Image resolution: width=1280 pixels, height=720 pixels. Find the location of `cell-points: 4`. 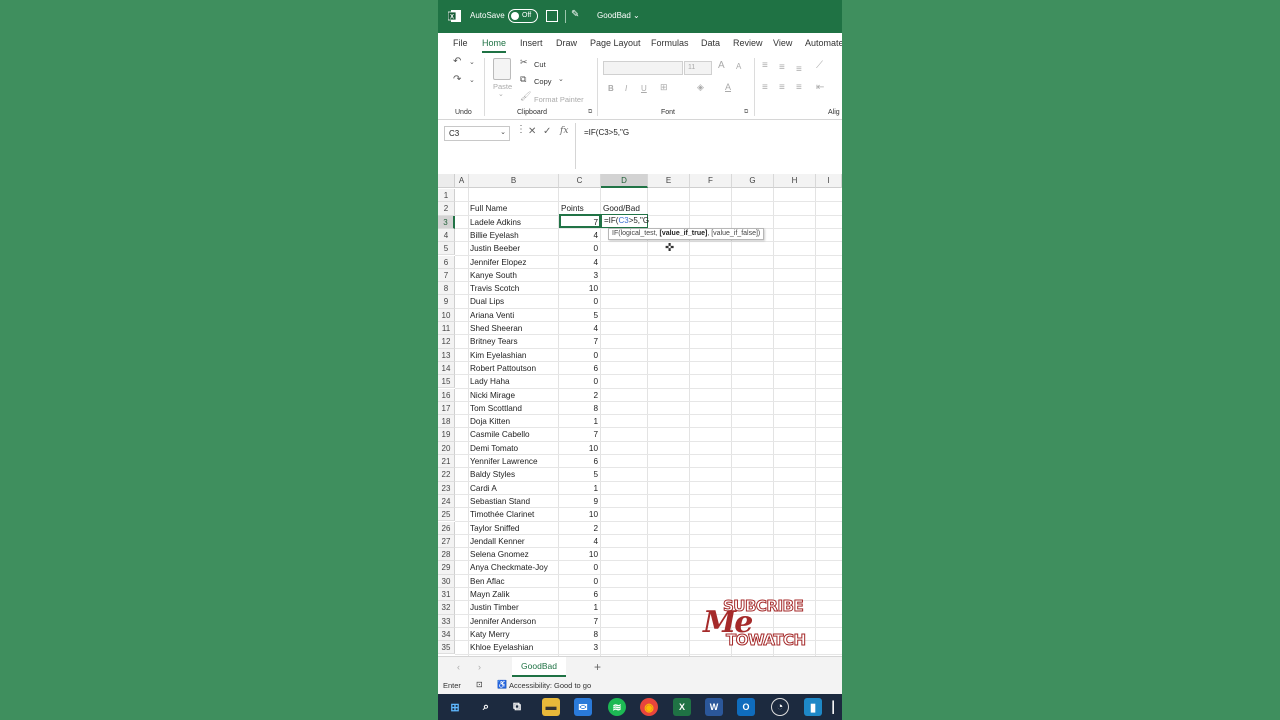

cell-points: 4 is located at coordinates (579, 328).